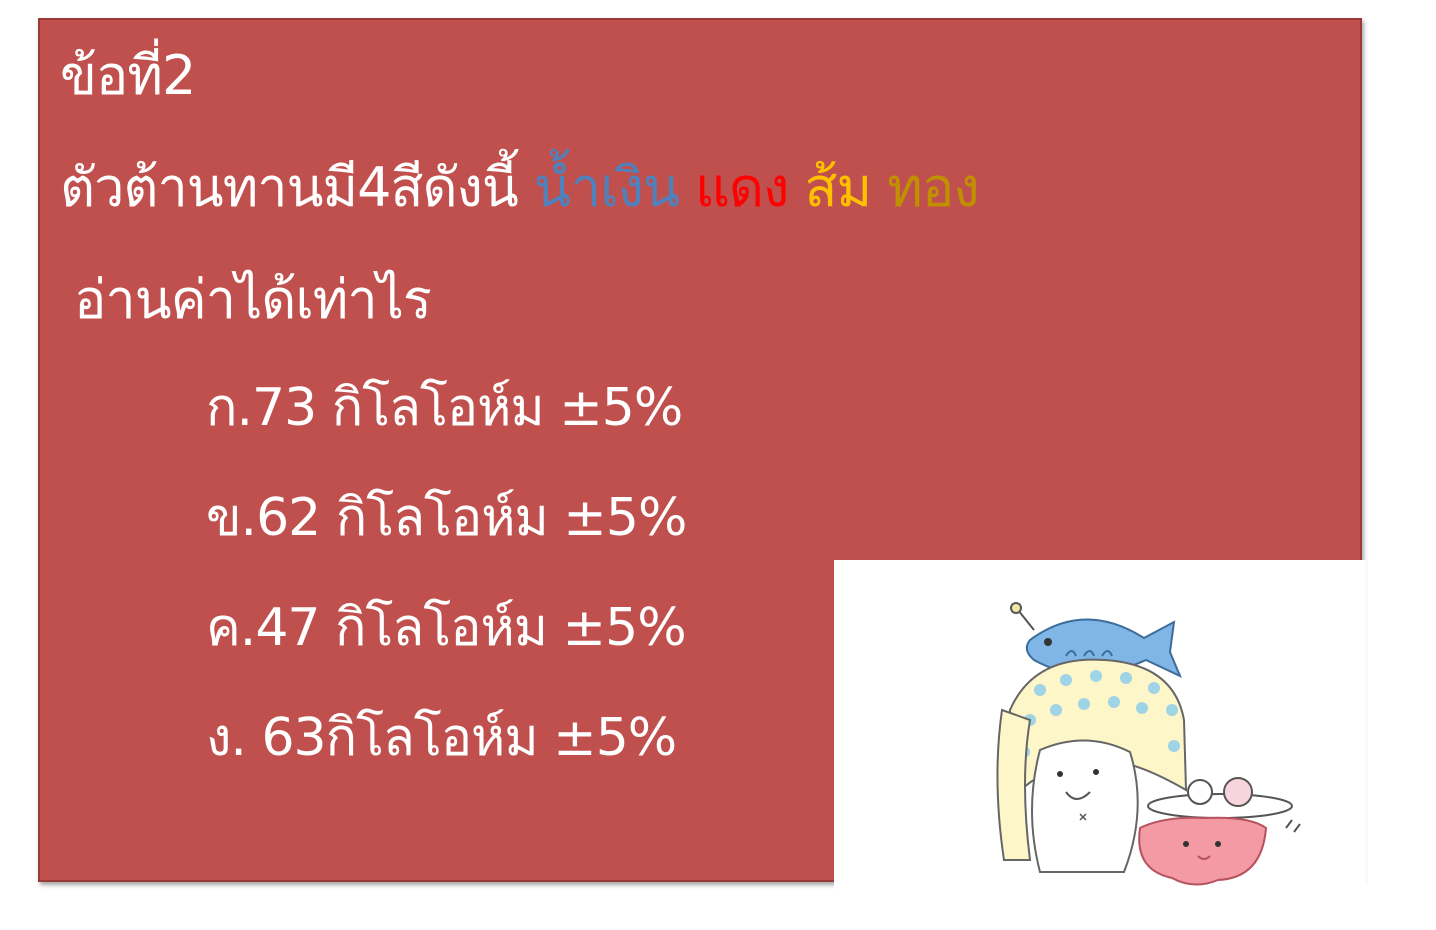 The width and height of the screenshot is (1436, 930). Describe the element at coordinates (253, 299) in the screenshot. I see `question-text-line2: อ่านค่าได้เท่าไร` at that location.